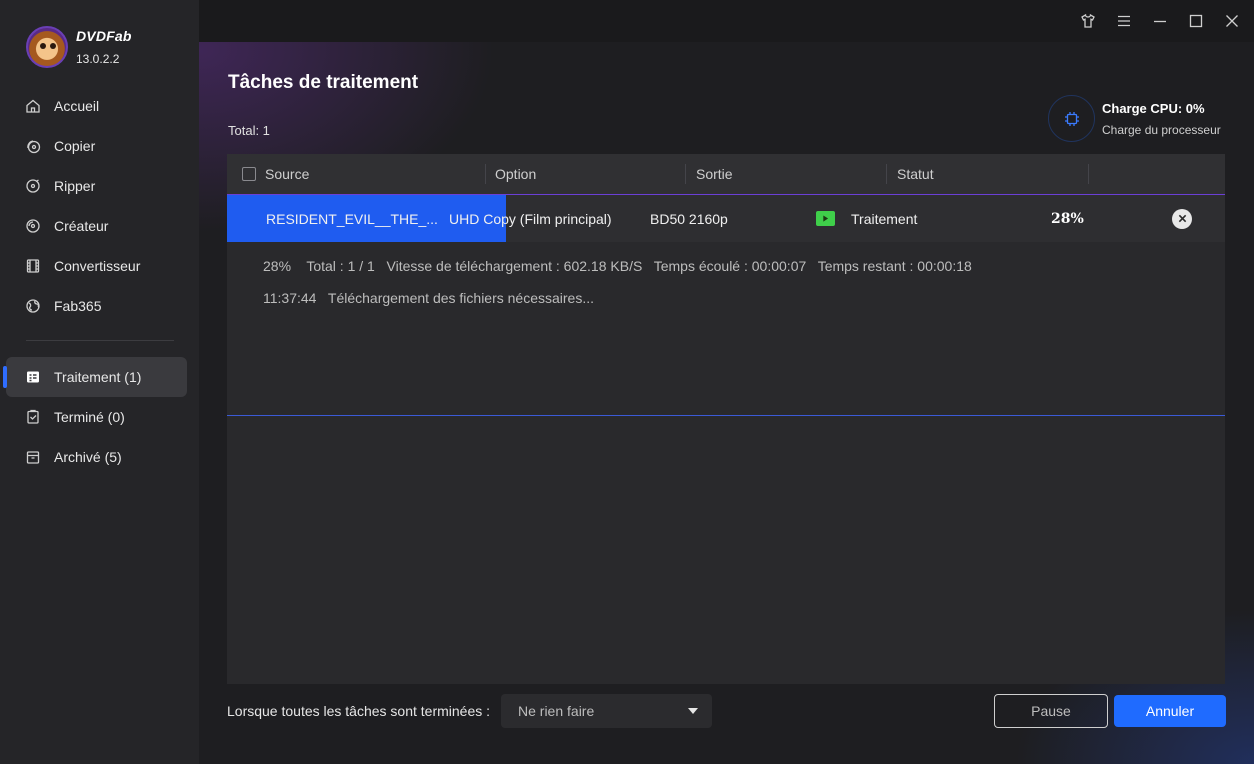 The image size is (1254, 764). What do you see at coordinates (33, 417) in the screenshot?
I see `finished-icon` at bounding box center [33, 417].